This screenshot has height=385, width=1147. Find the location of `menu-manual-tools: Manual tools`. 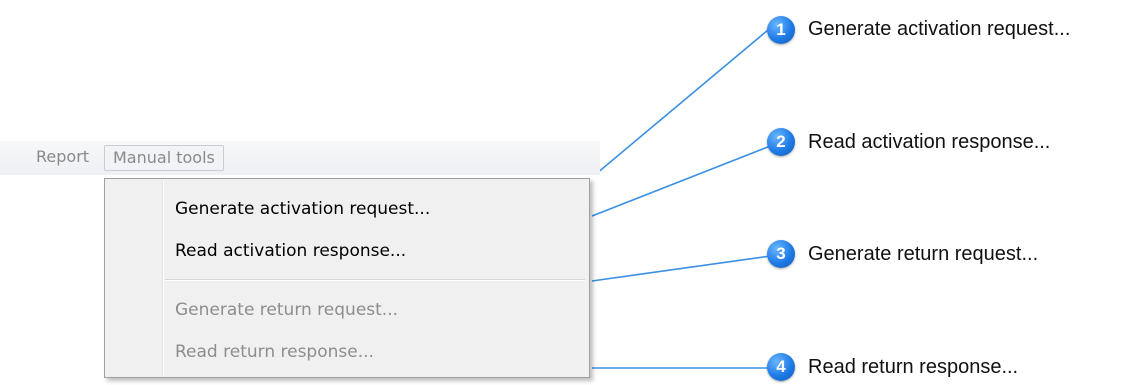

menu-manual-tools: Manual tools is located at coordinates (164, 158).